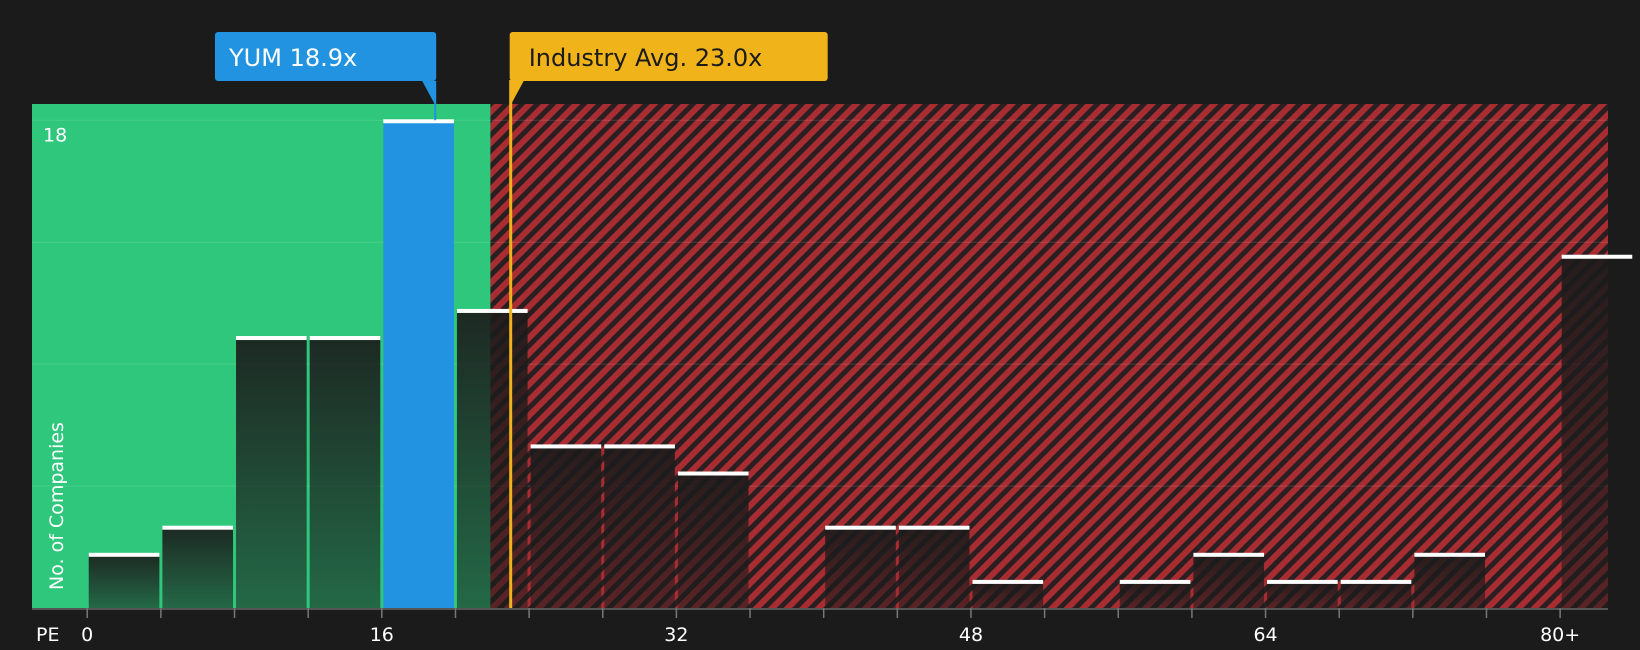 Image resolution: width=1640 pixels, height=650 pixels. What do you see at coordinates (517, 93) in the screenshot?
I see `industry-callout-pointer` at bounding box center [517, 93].